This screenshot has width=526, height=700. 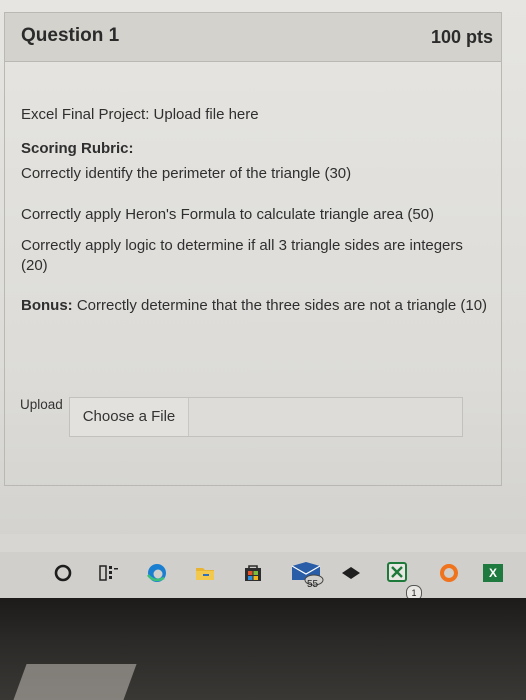 What do you see at coordinates (47, 305) in the screenshot?
I see `bonus-label: Bonus:` at bounding box center [47, 305].